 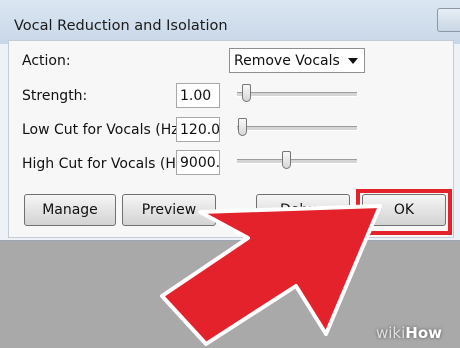 What do you see at coordinates (409, 333) in the screenshot?
I see `wikihow-watermark: wikiHow` at bounding box center [409, 333].